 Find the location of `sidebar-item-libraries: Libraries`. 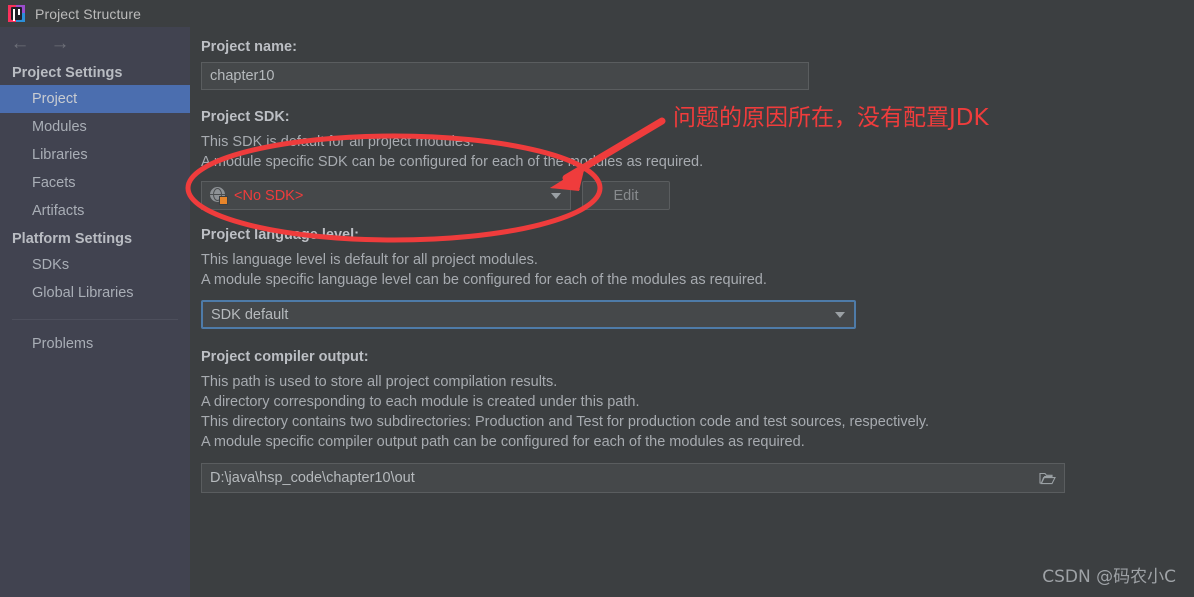

sidebar-item-libraries: Libraries is located at coordinates (95, 155).